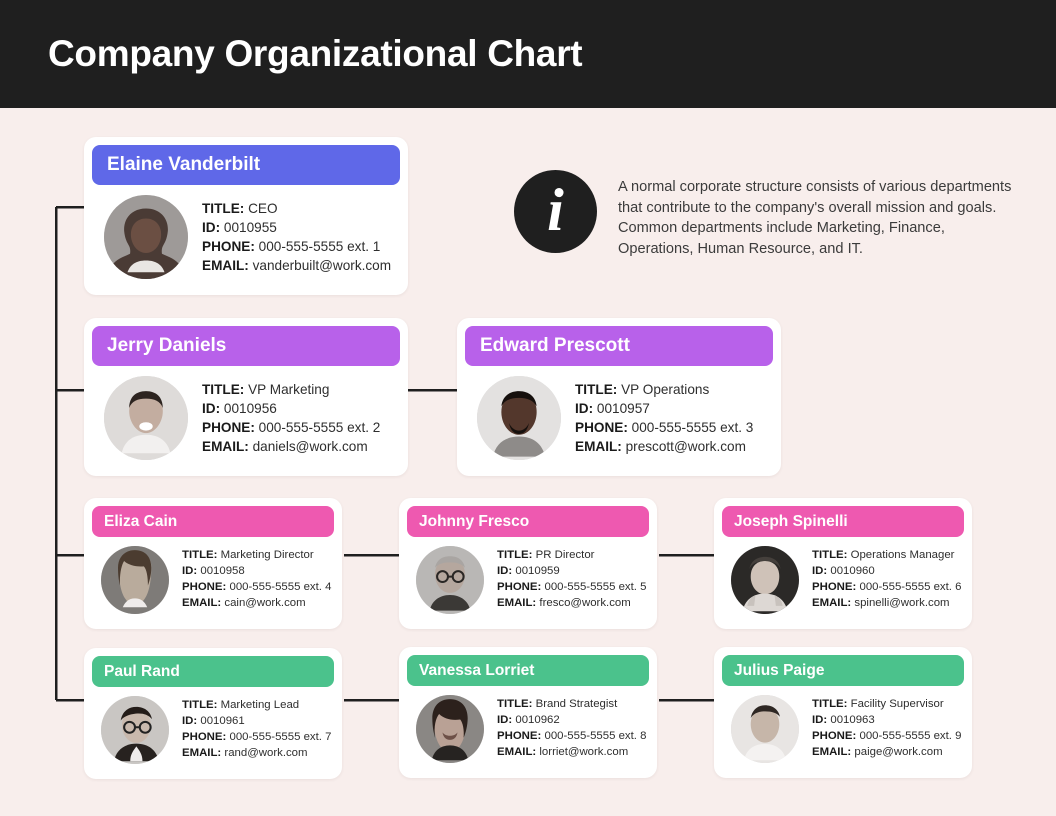  What do you see at coordinates (902, 602) in the screenshot?
I see `field-value-email: spinelli@work.com` at bounding box center [902, 602].